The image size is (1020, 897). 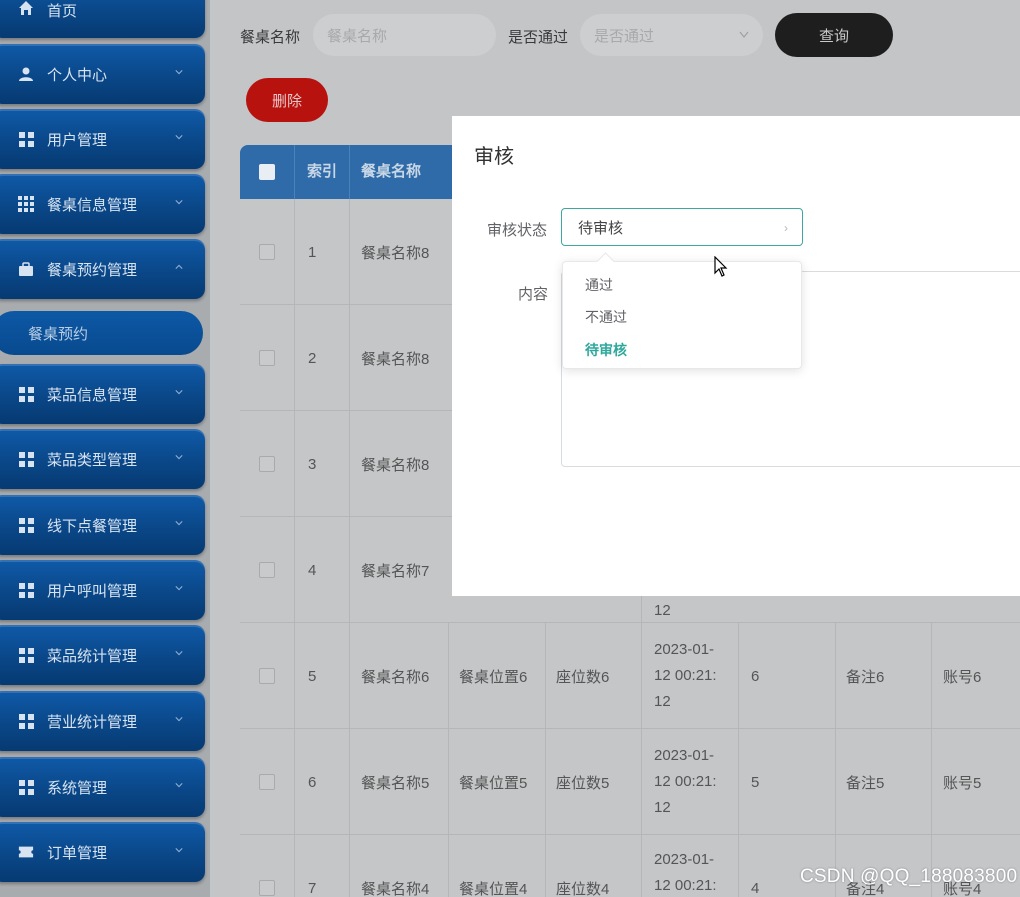 What do you see at coordinates (496, 782) in the screenshot?
I see `cell-location: 餐桌位置5` at bounding box center [496, 782].